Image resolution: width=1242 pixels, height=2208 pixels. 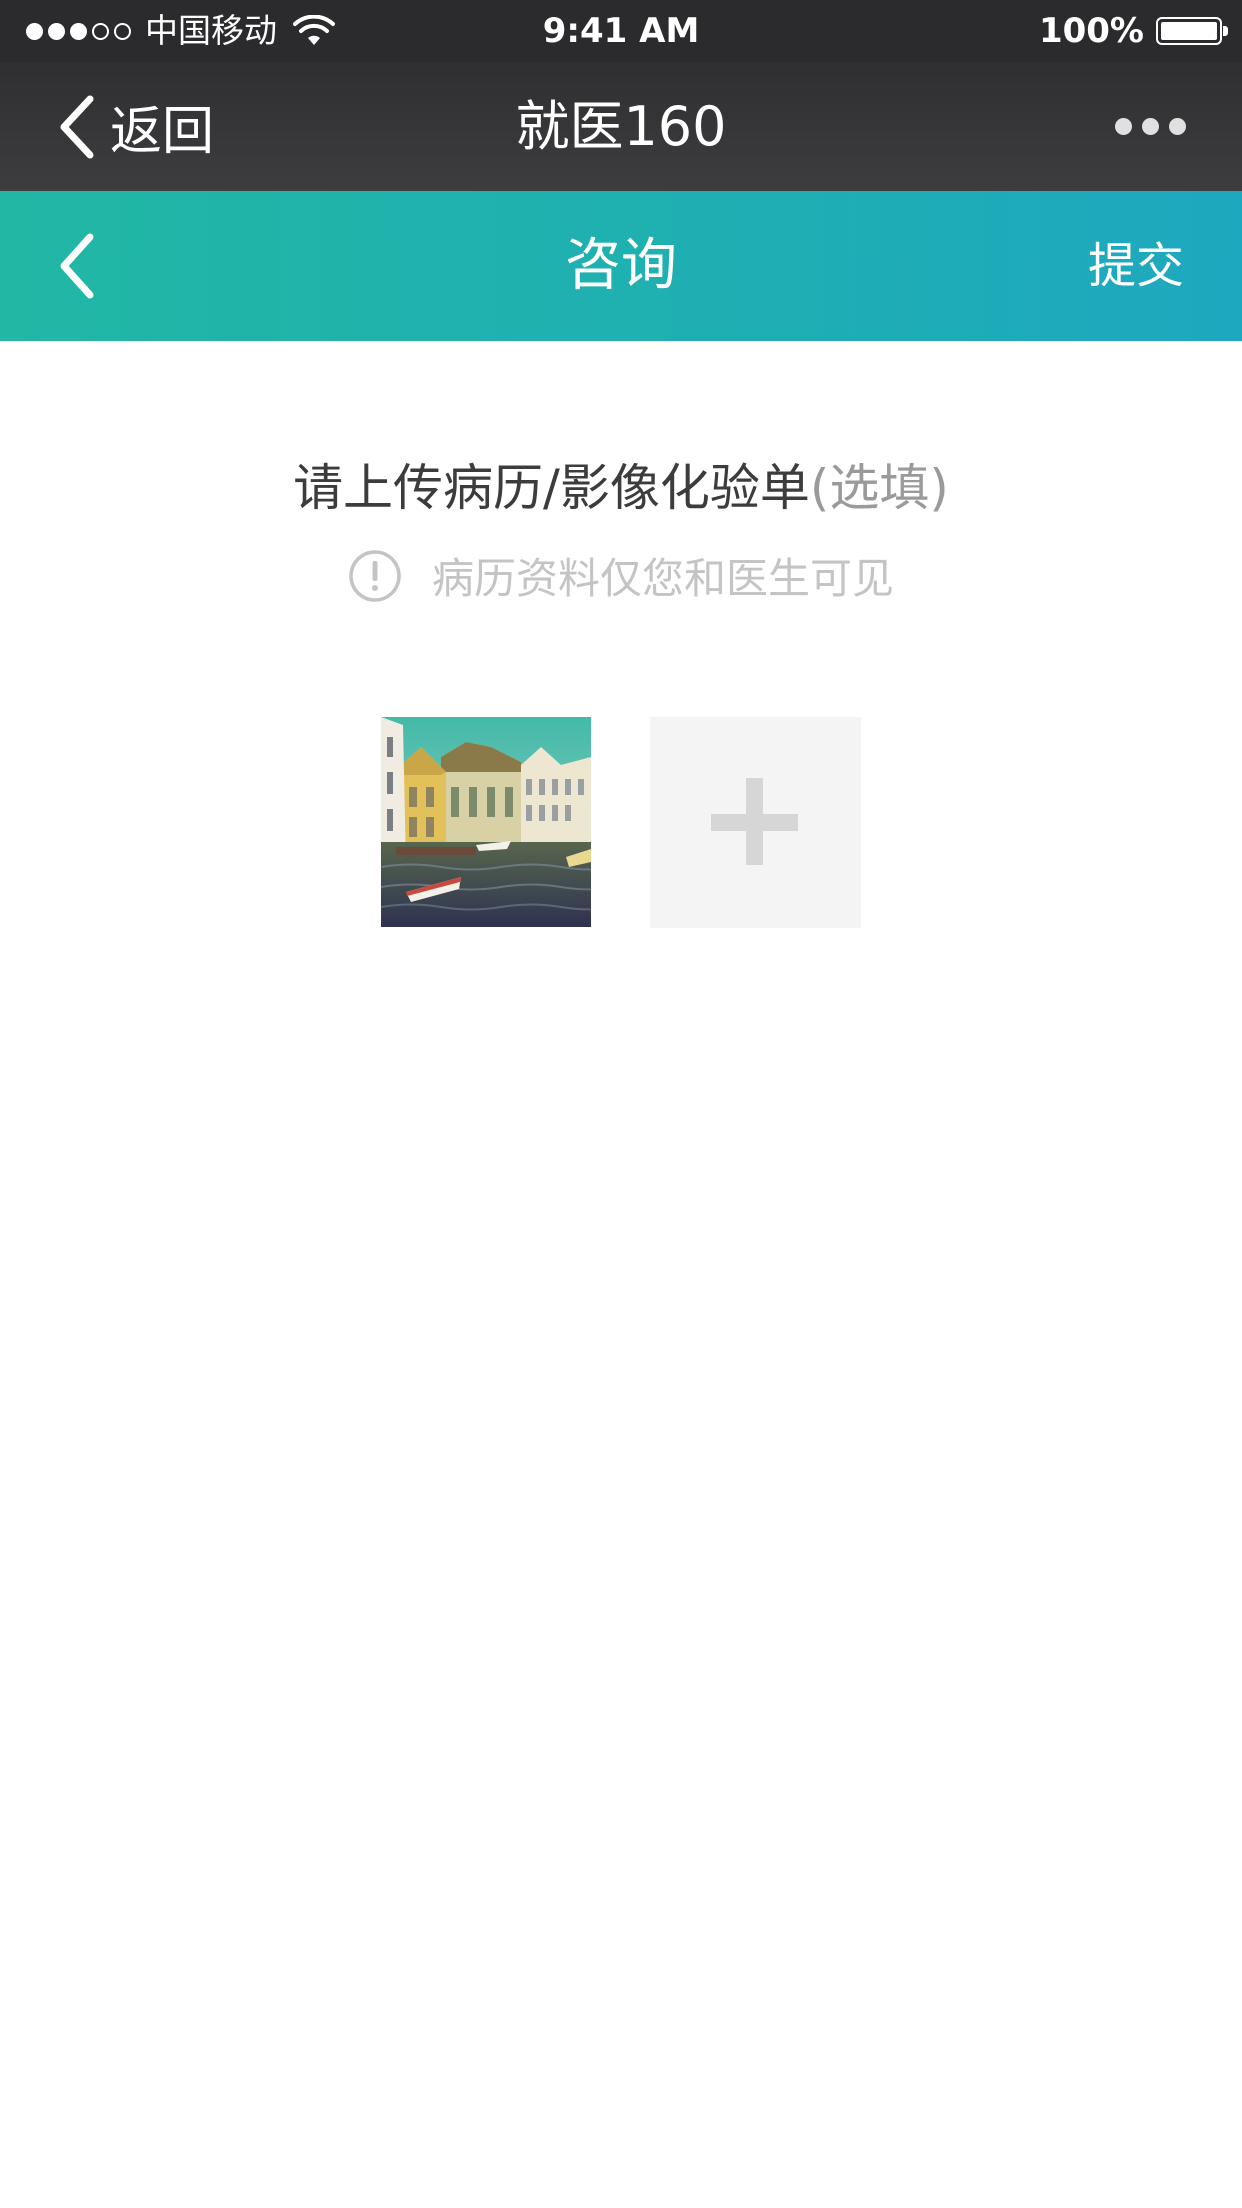 What do you see at coordinates (1136, 266) in the screenshot?
I see `submit-button: 提交` at bounding box center [1136, 266].